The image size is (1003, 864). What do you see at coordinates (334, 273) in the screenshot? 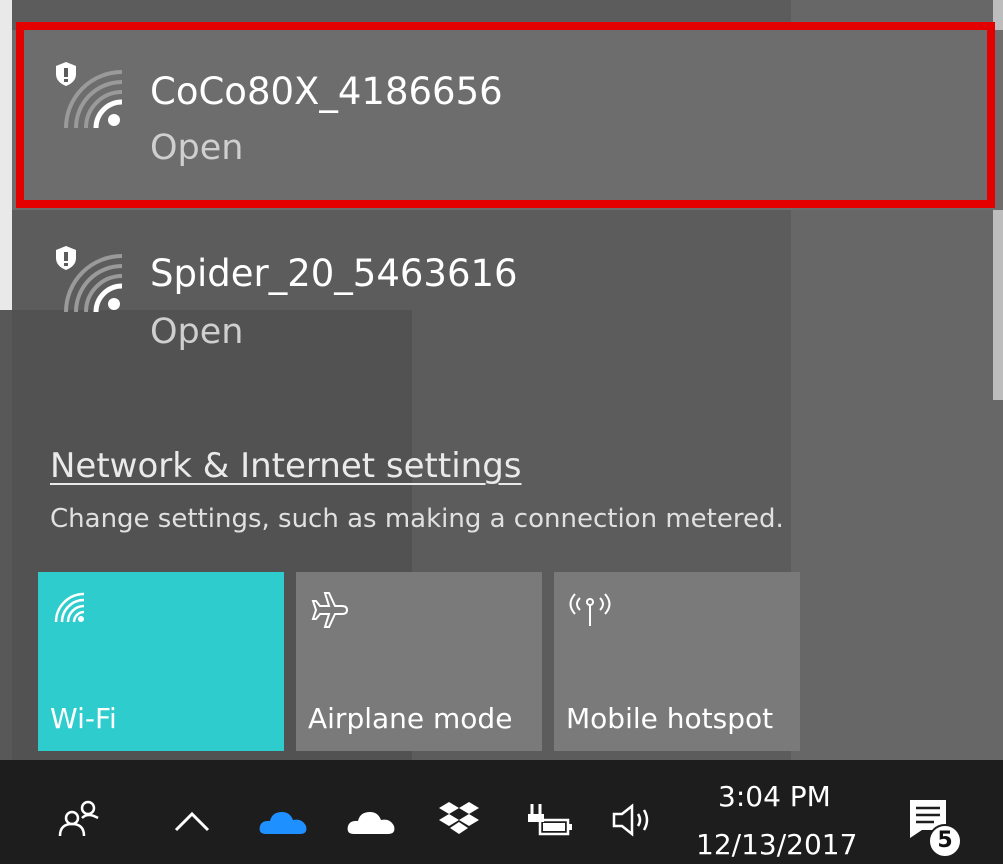
I see `network-ssid: Spider_20_5463616` at bounding box center [334, 273].